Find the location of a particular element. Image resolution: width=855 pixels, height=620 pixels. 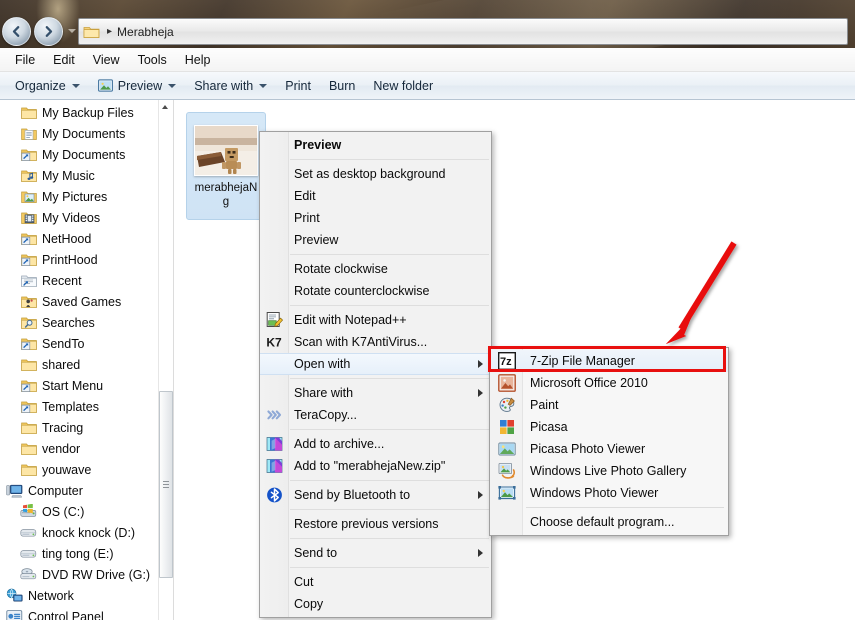

tree-item-recent: Recent is located at coordinates (79, 280).